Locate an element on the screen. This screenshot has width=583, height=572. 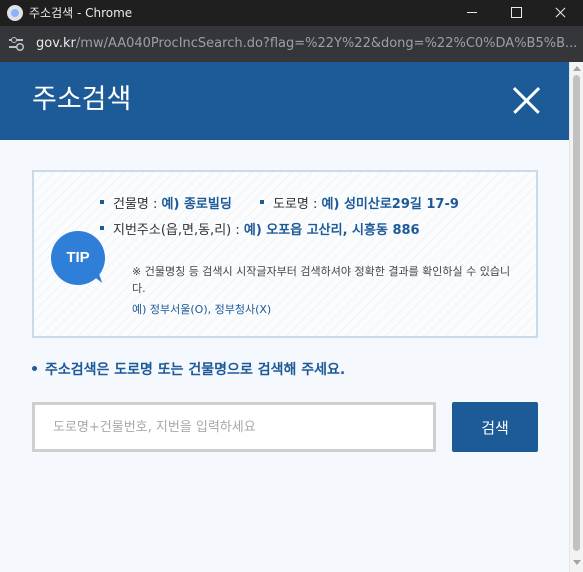
tip-example-value: 예) 오포읍 고산리, 시흥동 886 is located at coordinates (331, 230).